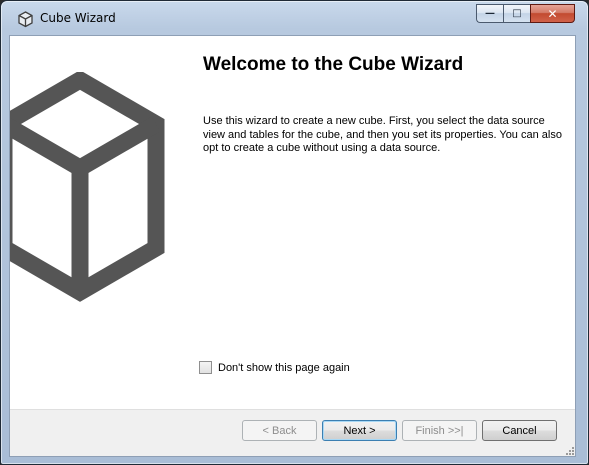  I want to click on minimize-button: —, so click(489, 13).